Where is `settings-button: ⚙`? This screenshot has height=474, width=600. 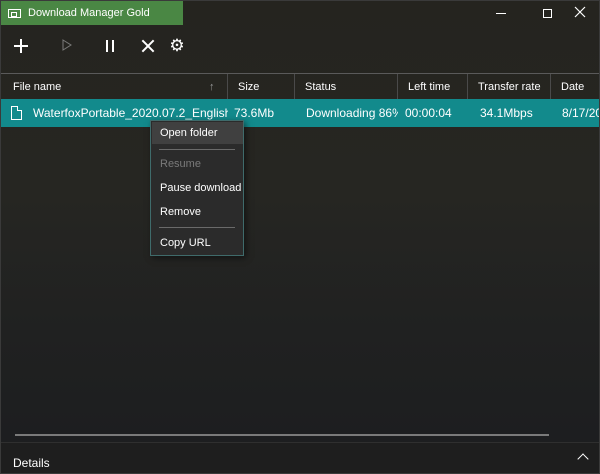
settings-button: ⚙ is located at coordinates (177, 46).